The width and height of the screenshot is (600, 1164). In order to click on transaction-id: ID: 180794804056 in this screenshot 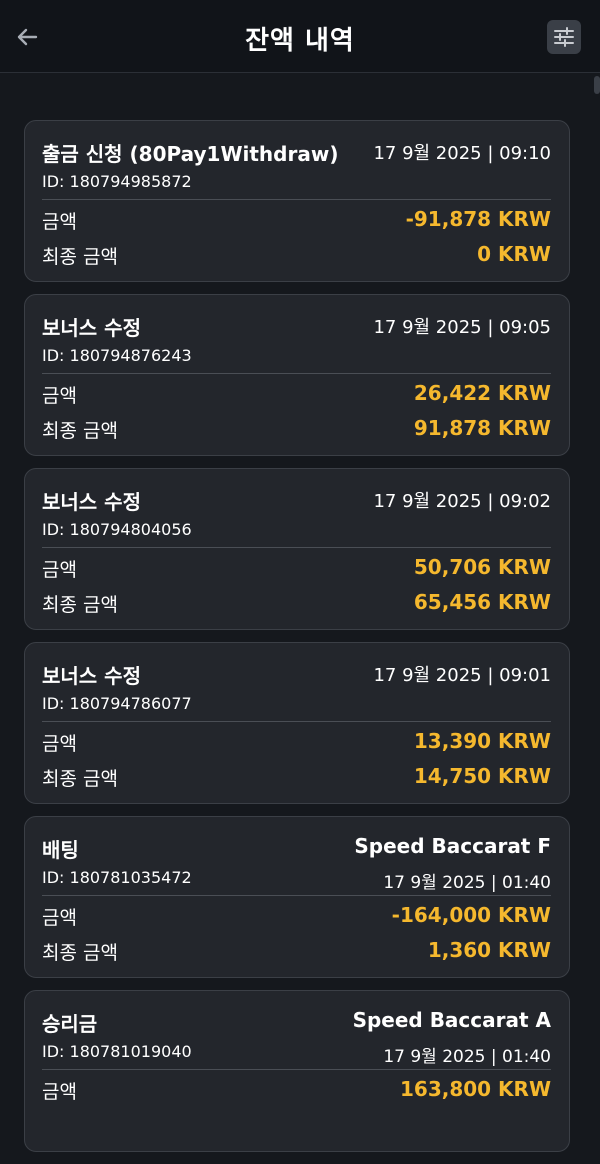, I will do `click(117, 529)`.